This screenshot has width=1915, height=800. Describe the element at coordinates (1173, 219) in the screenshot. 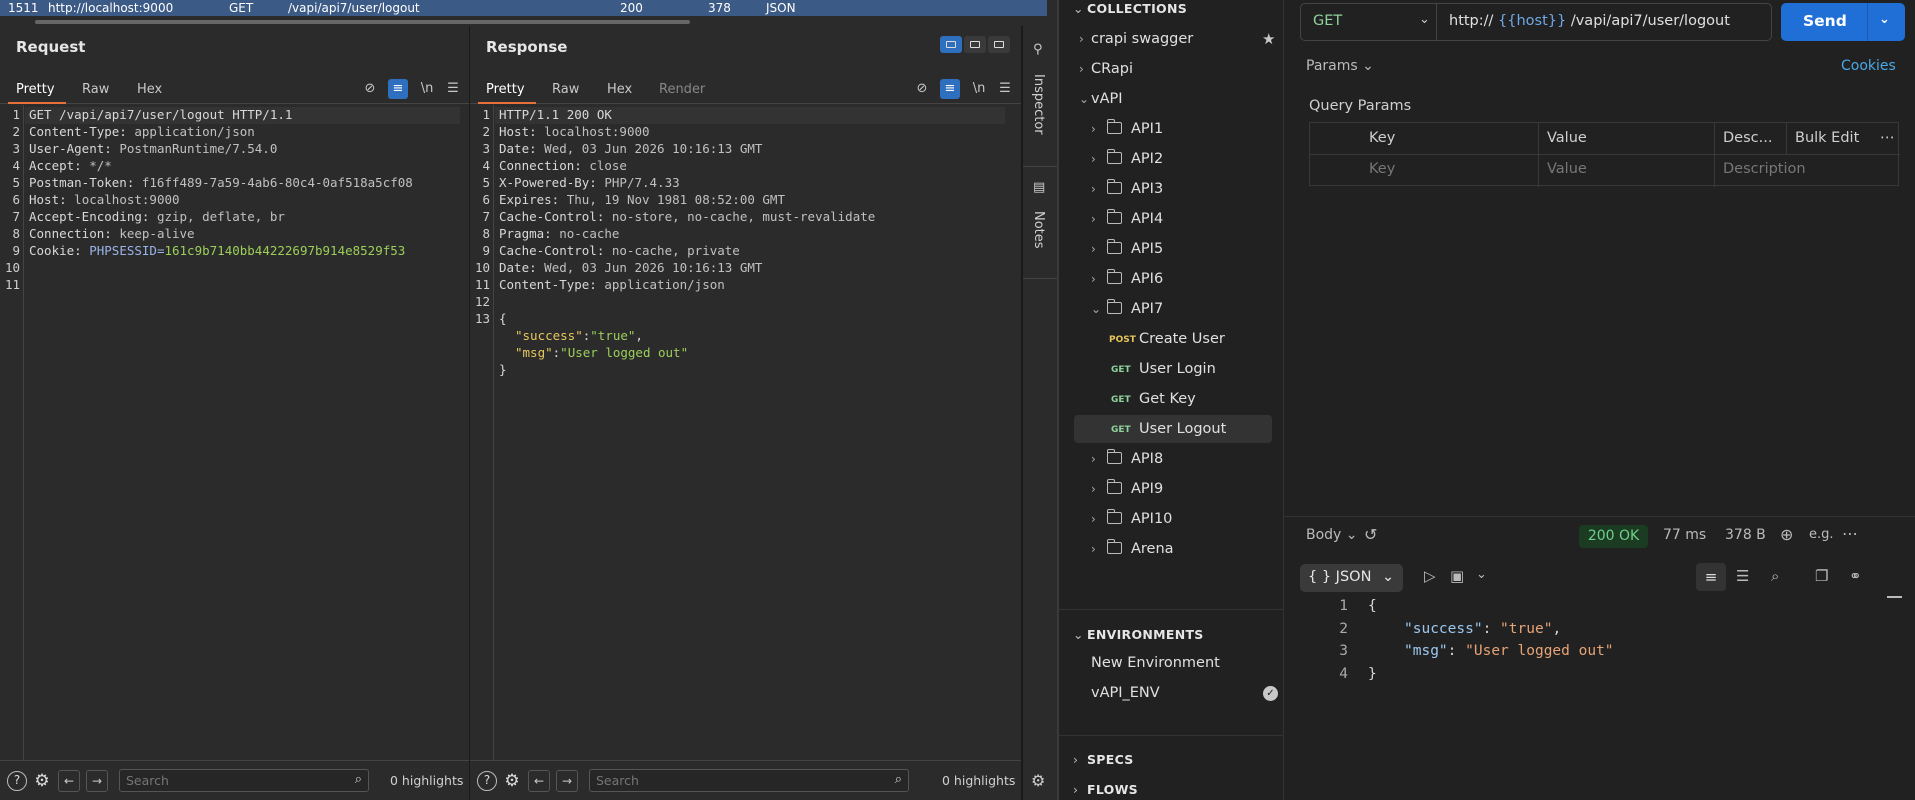

I see `folder-api4: › API4` at that location.